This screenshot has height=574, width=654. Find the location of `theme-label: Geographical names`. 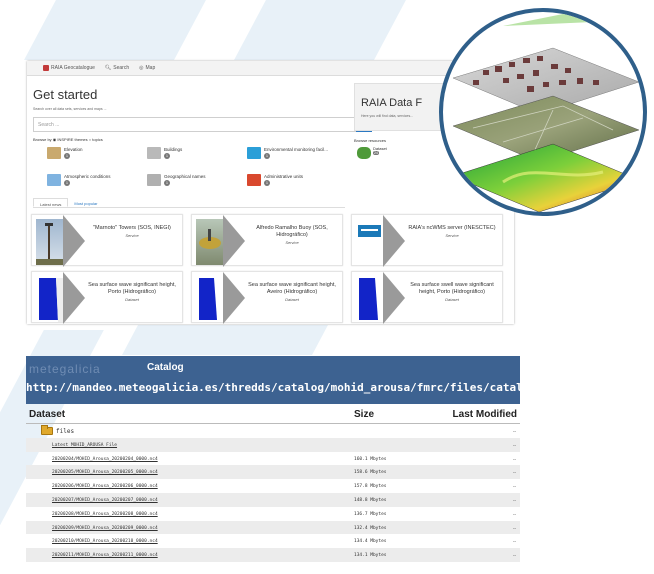

theme-label: Geographical names is located at coordinates (185, 176).